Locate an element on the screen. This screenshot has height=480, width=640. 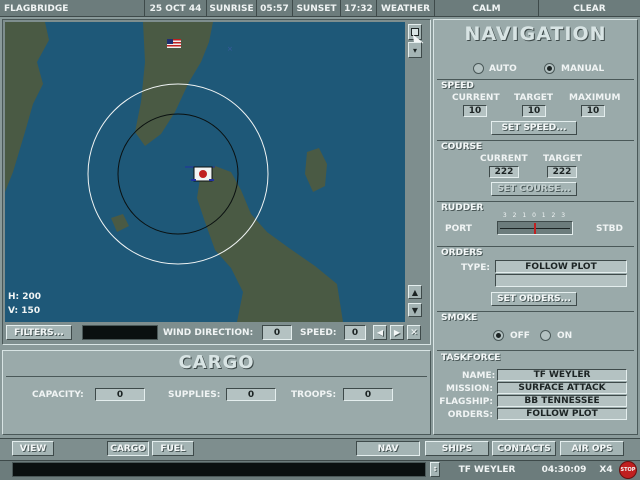
tf-flagship-label: FLAGSHIP: is located at coordinates (466, 402).